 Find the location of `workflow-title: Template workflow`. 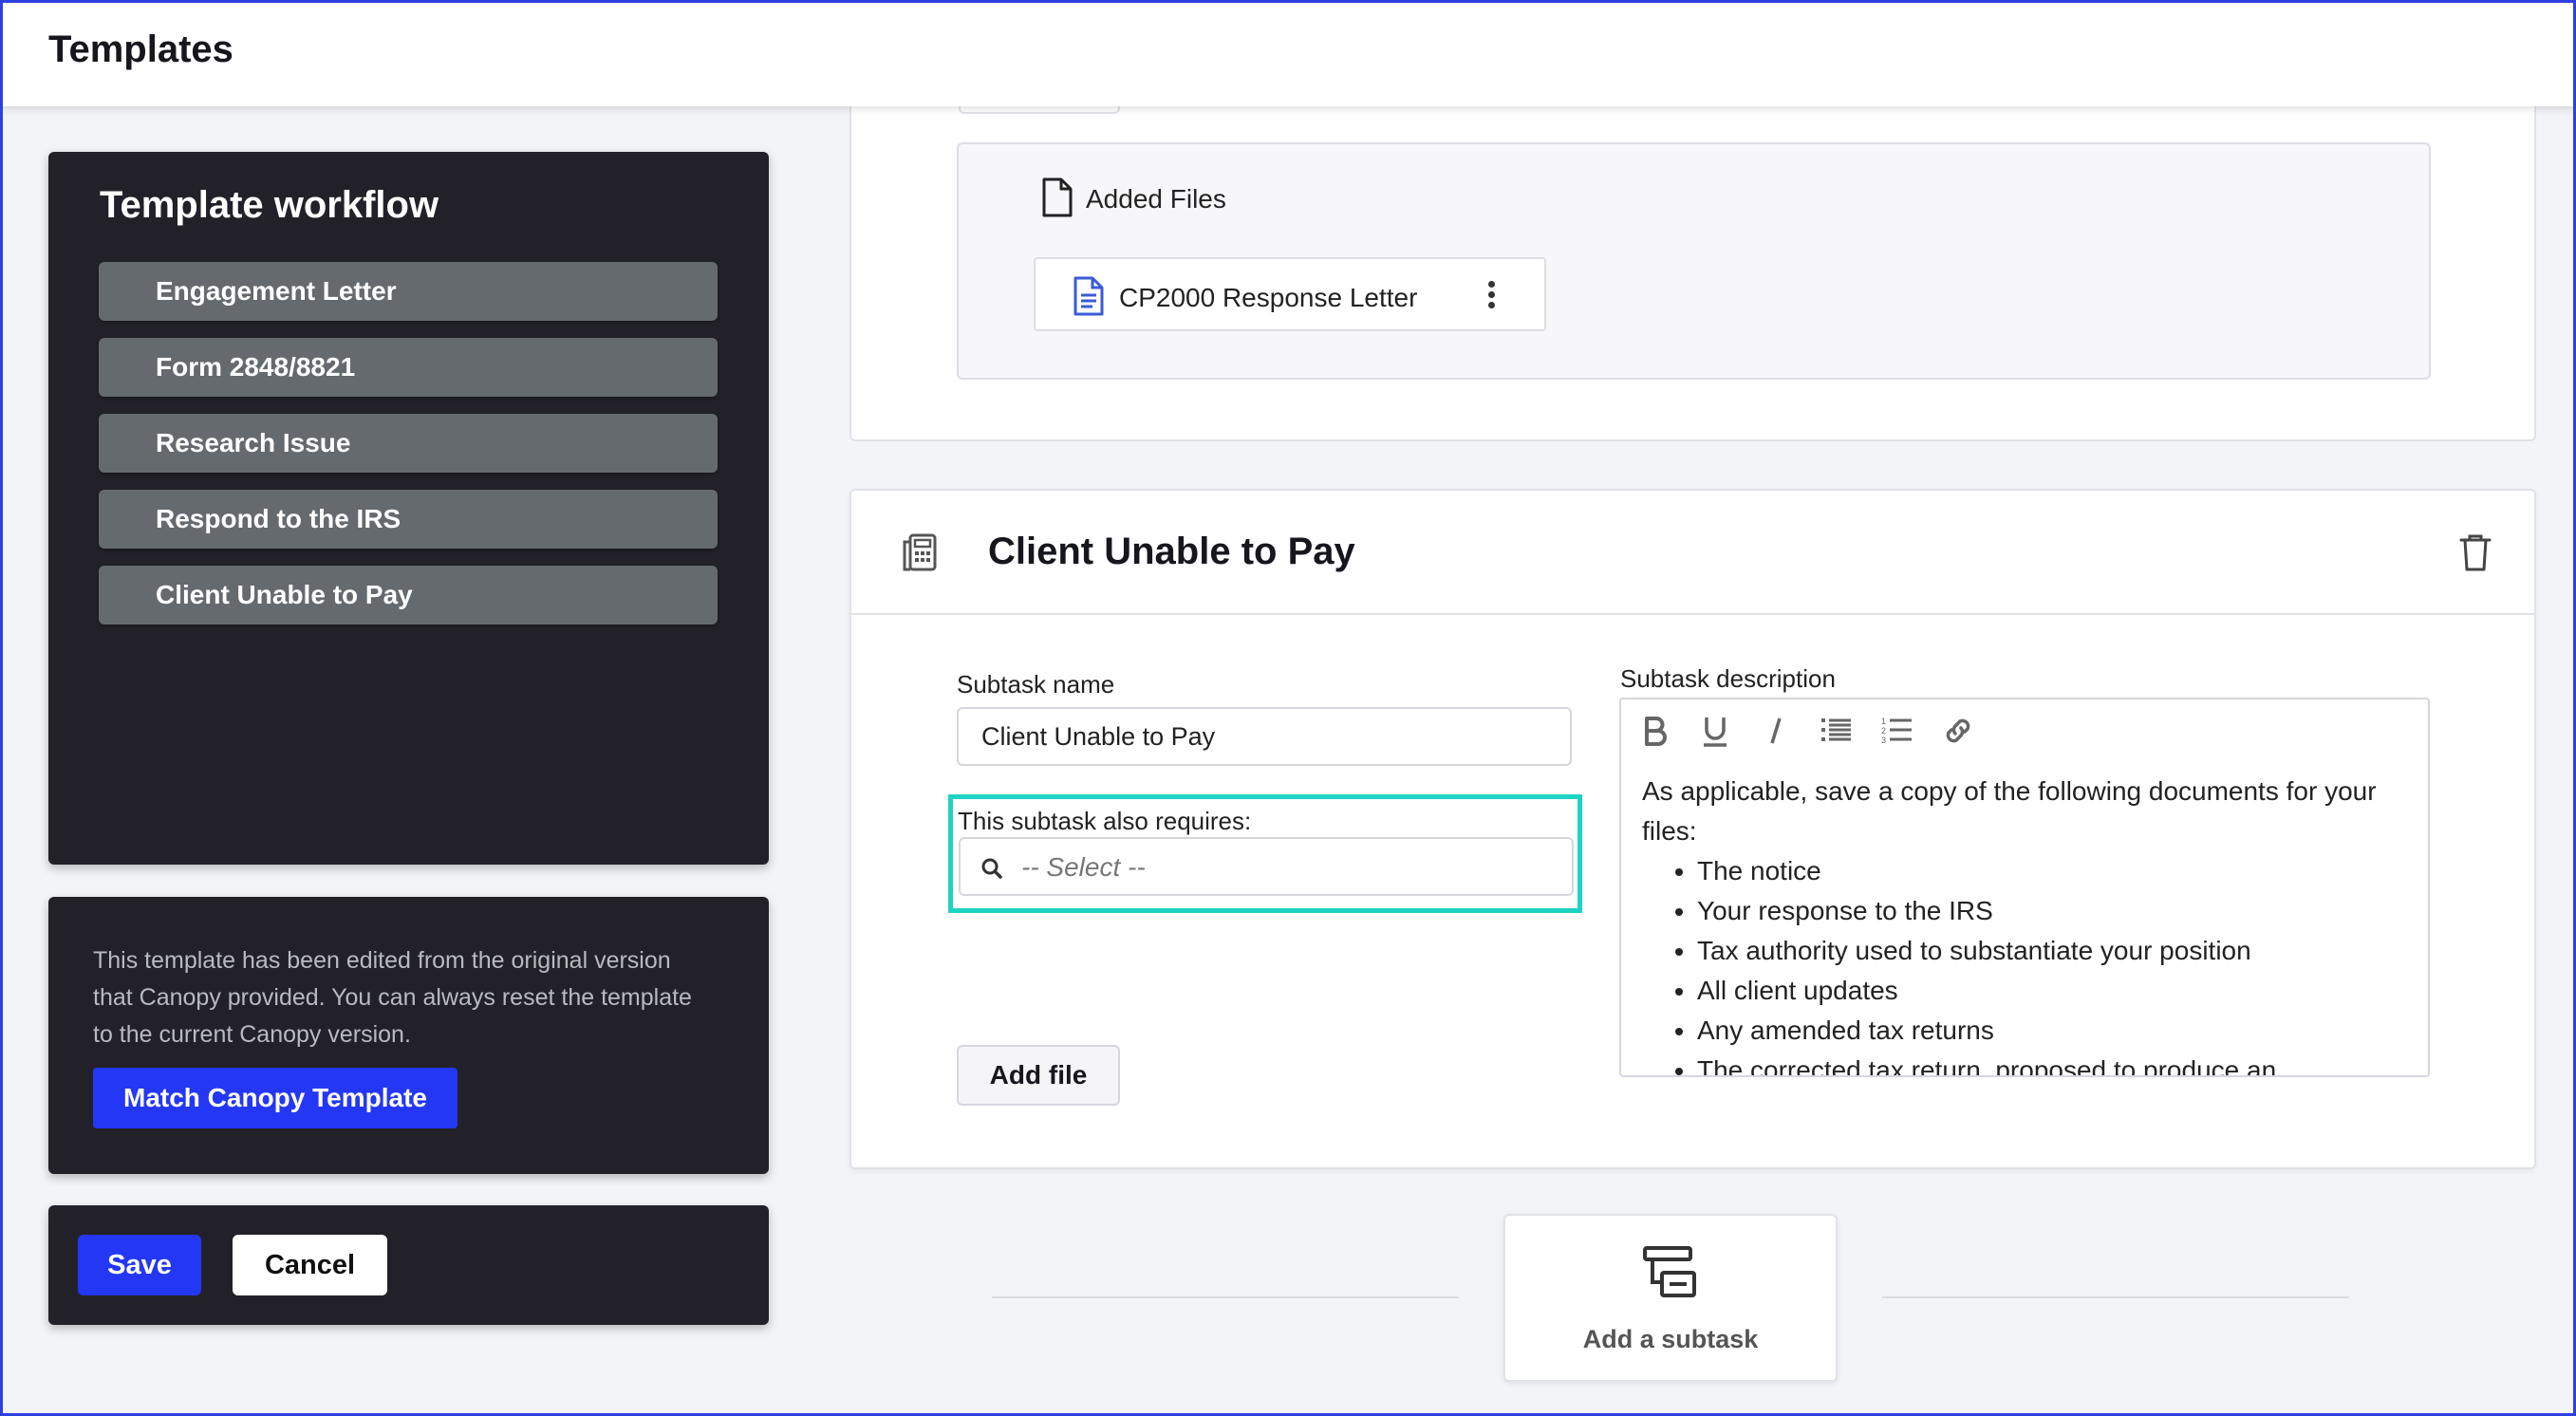

workflow-title: Template workflow is located at coordinates (269, 205).